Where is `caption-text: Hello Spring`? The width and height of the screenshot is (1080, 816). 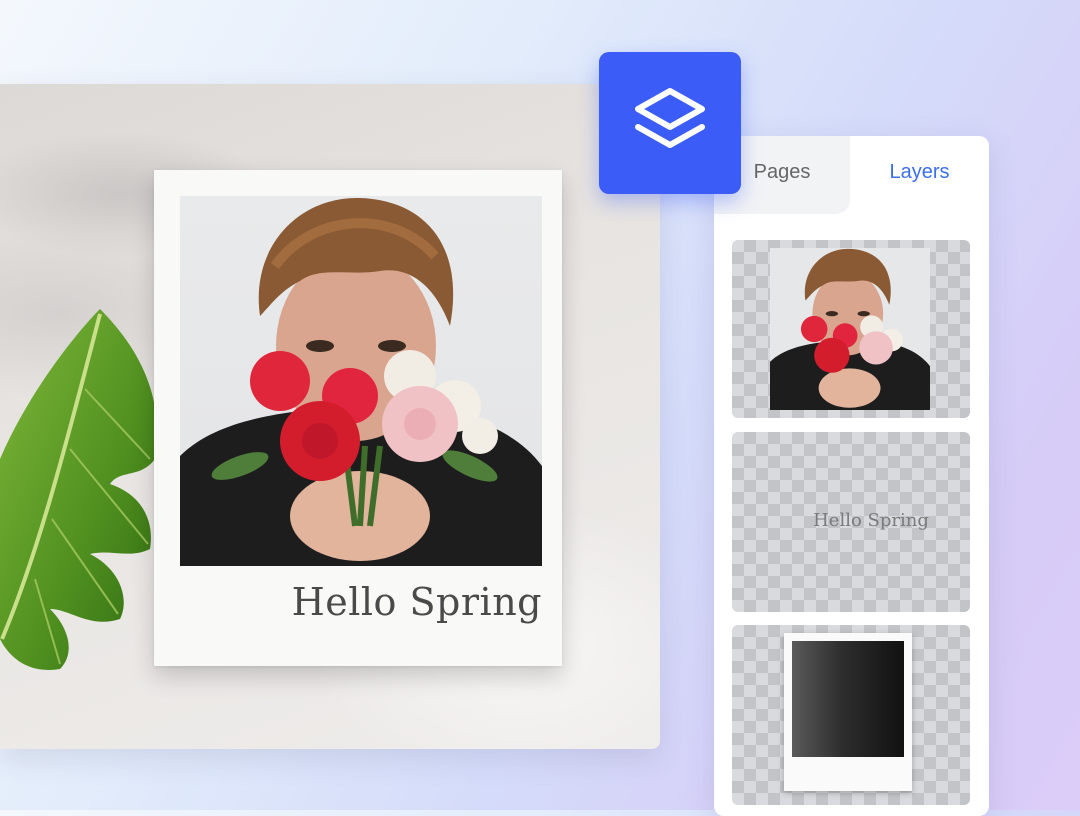
caption-text: Hello Spring is located at coordinates (417, 602).